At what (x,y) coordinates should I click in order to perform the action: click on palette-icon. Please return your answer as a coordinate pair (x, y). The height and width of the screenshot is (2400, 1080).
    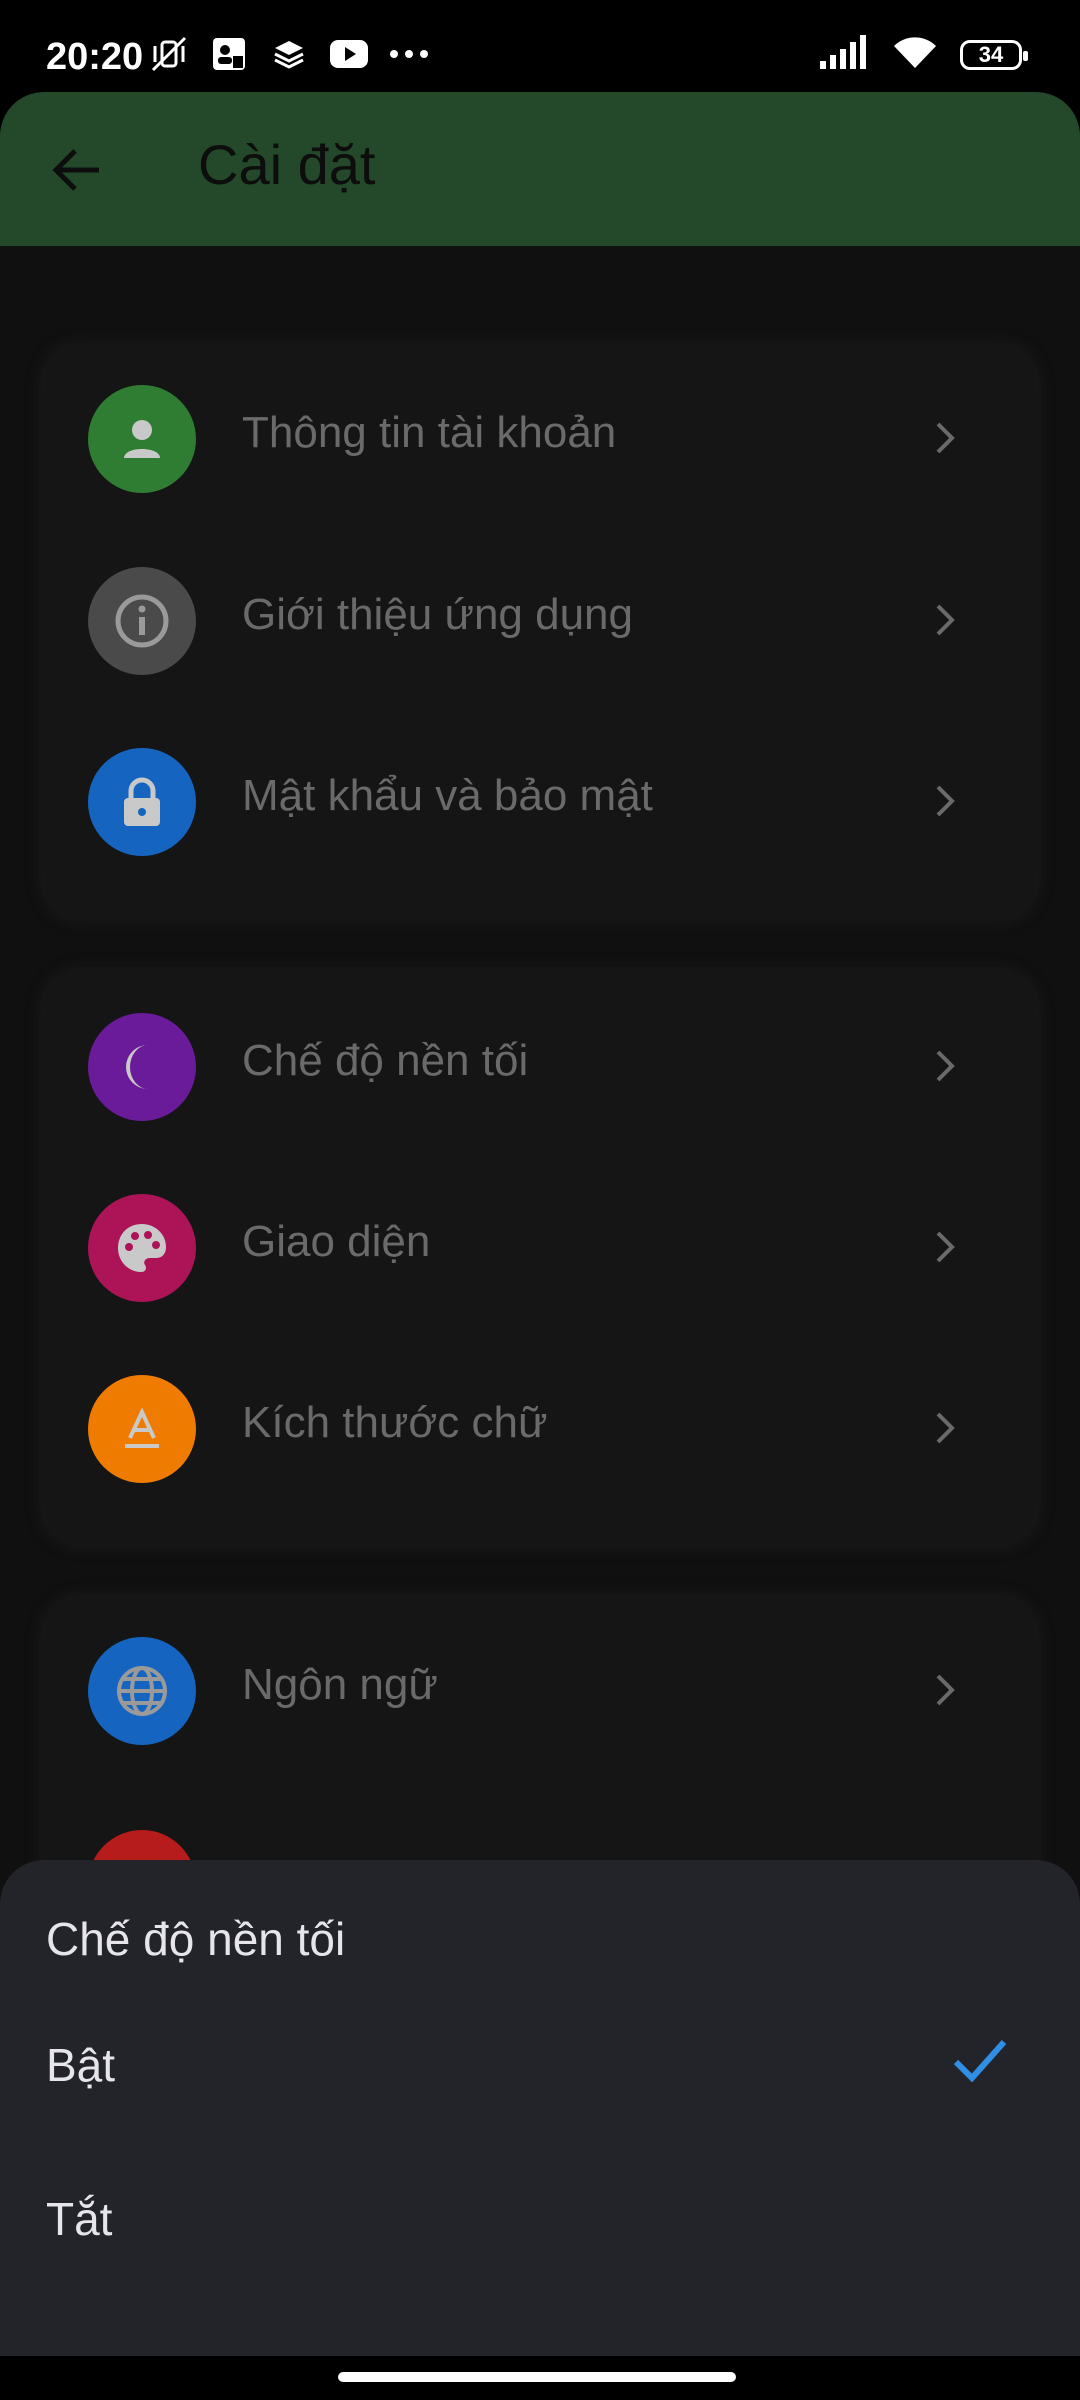
    Looking at the image, I should click on (142, 1248).